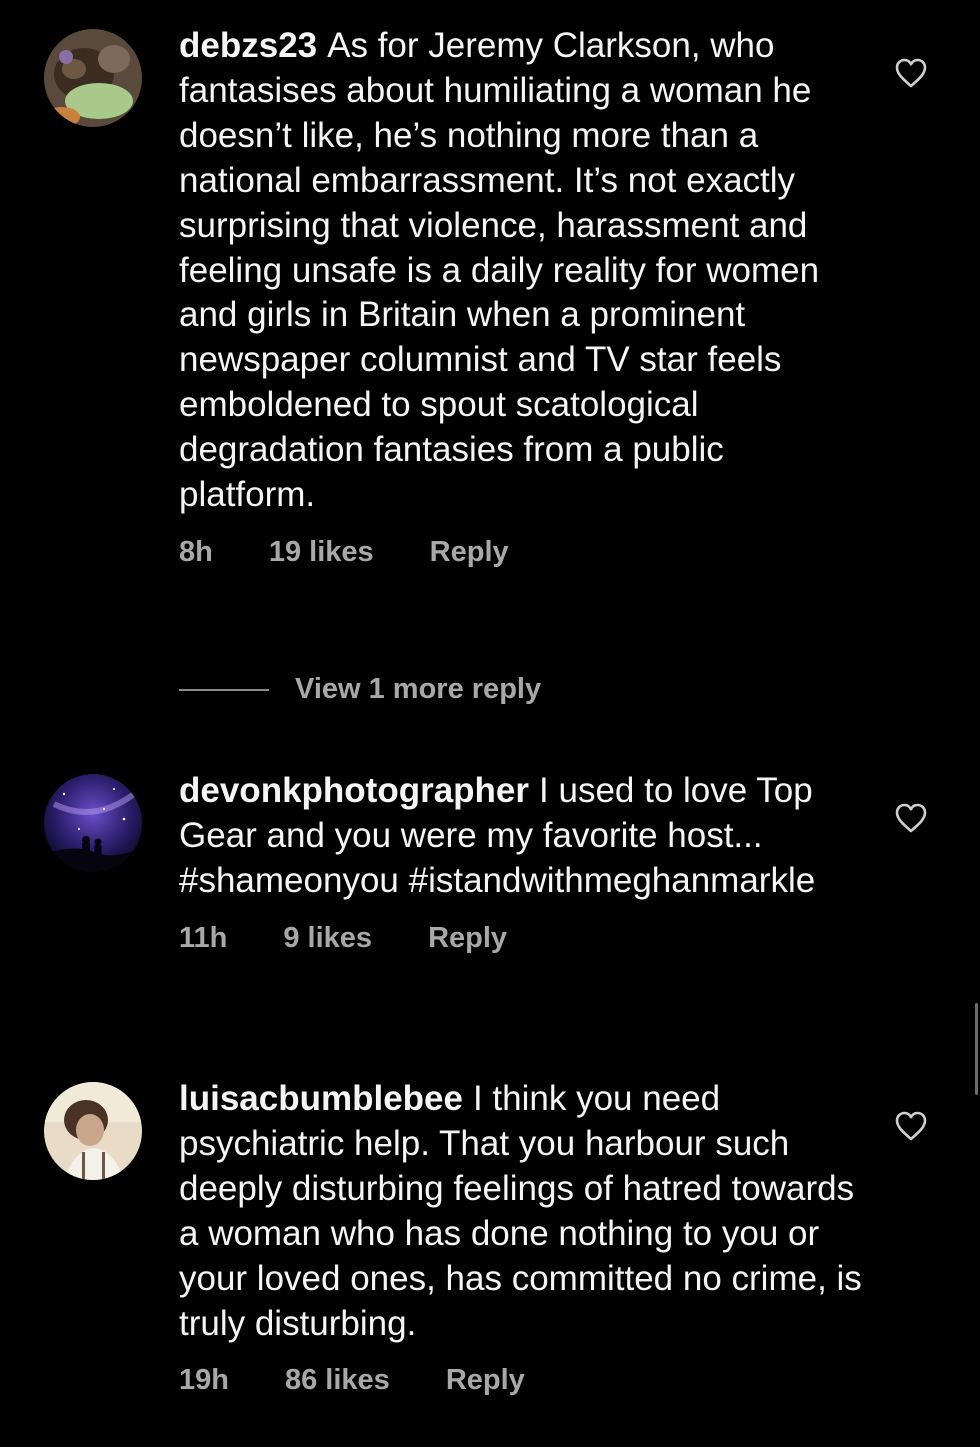  What do you see at coordinates (321, 552) in the screenshot?
I see `likes-count: 19 likes` at bounding box center [321, 552].